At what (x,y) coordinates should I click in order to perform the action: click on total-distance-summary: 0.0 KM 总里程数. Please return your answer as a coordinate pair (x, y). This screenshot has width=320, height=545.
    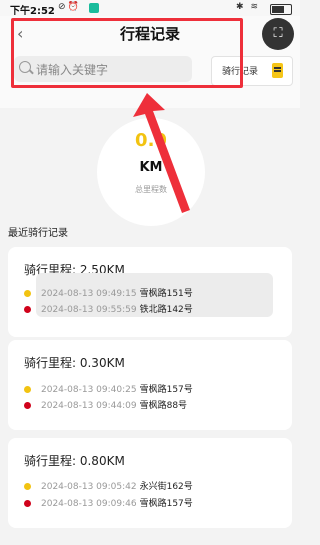
    Looking at the image, I should click on (151, 172).